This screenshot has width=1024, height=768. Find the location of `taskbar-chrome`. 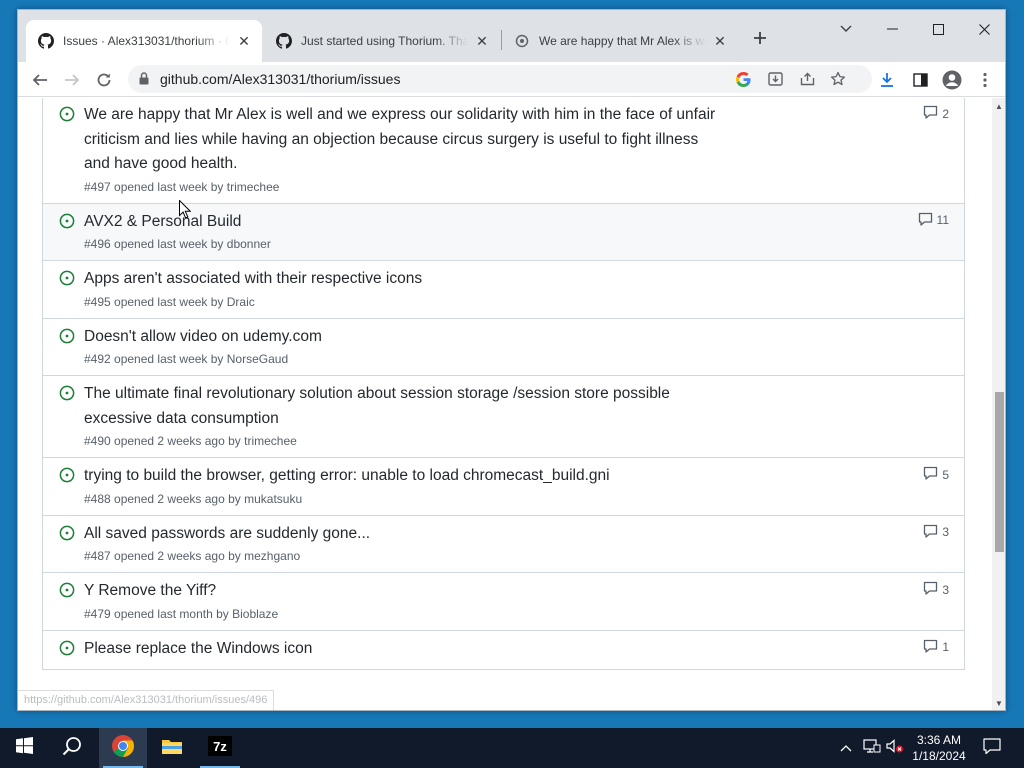

taskbar-chrome is located at coordinates (123, 748).